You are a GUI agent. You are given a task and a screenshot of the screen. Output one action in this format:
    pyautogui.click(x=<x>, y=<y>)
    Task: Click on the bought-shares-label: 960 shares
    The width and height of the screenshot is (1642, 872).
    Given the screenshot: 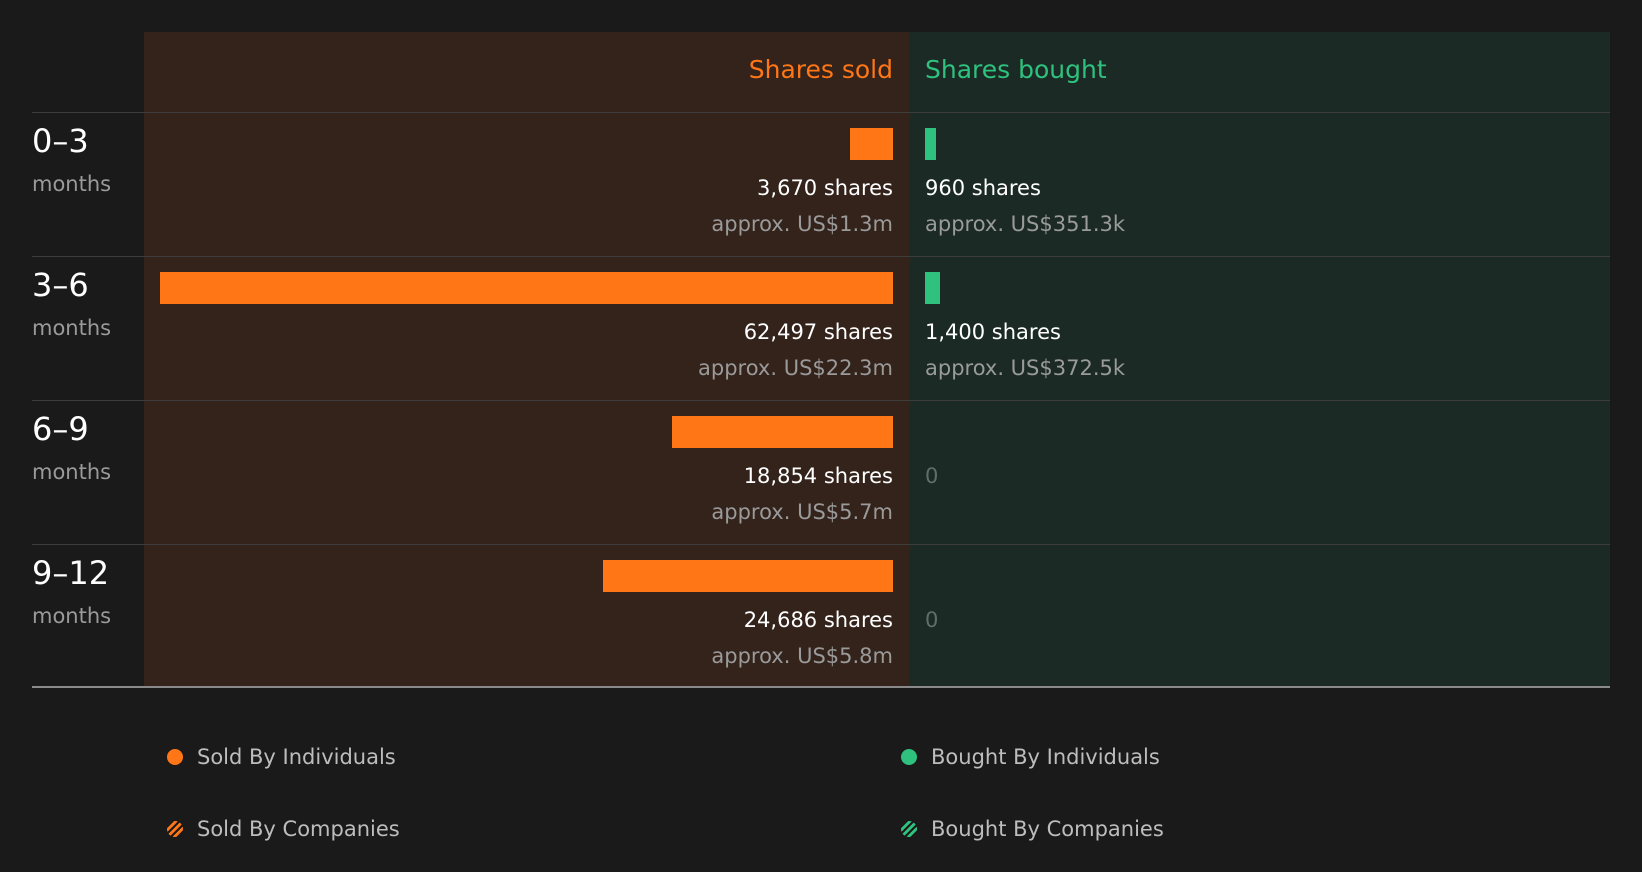 What is the action you would take?
    pyautogui.click(x=983, y=188)
    